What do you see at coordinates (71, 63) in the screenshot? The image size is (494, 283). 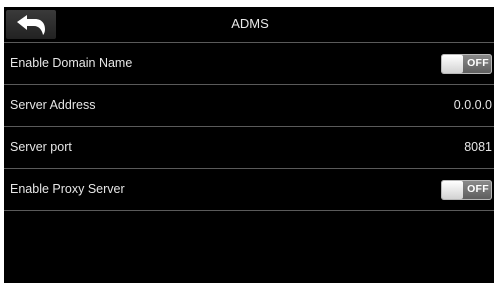 I see `setting-label: Enable Domain Name` at bounding box center [71, 63].